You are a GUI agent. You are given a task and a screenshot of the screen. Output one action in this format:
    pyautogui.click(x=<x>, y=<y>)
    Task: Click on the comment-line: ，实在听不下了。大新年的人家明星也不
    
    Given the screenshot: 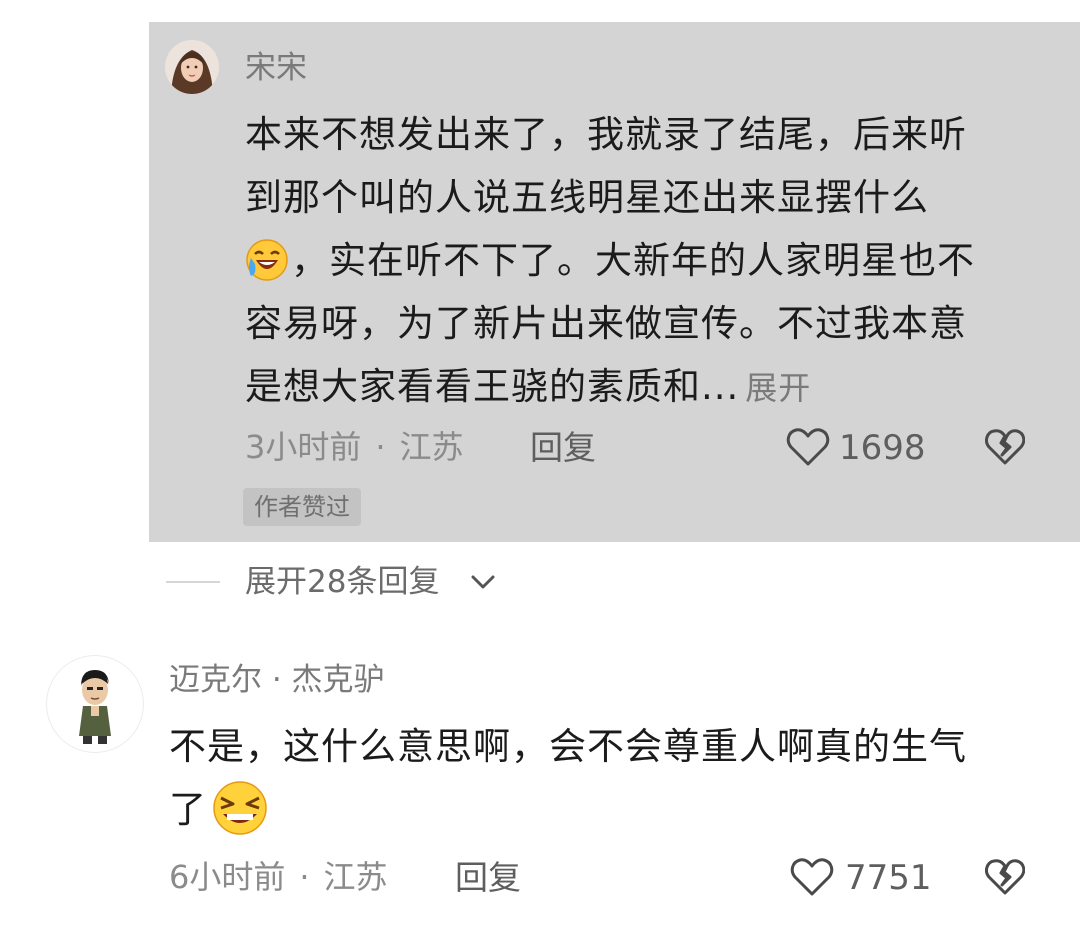 What is the action you would take?
    pyautogui.click(x=610, y=260)
    